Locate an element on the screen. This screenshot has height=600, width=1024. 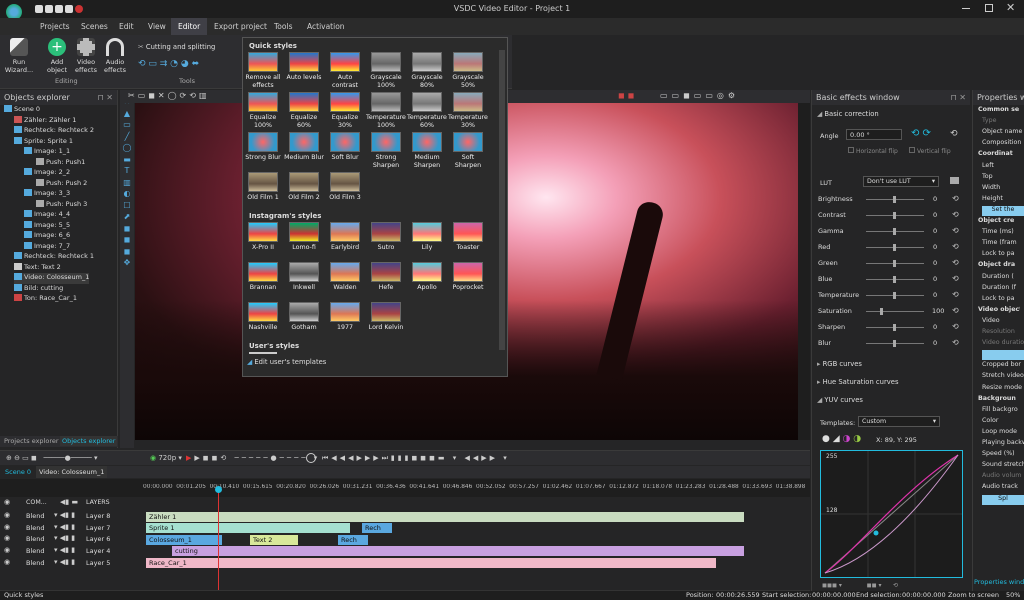
tree-item: Push: Push 2 is located at coordinates (61, 184).